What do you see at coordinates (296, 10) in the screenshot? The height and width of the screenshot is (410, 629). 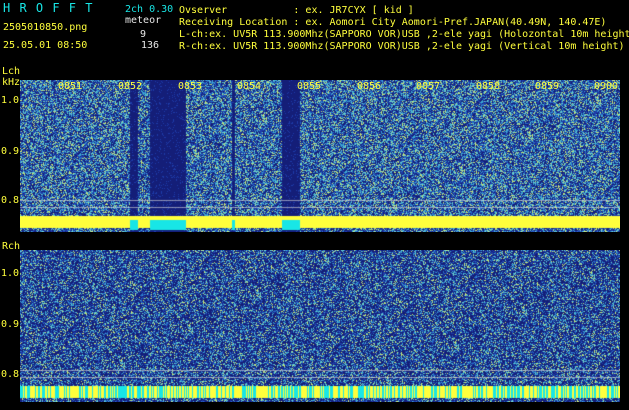 I see `observer-line: Ovserver : ex. JR7CYX [ kid ]` at bounding box center [296, 10].